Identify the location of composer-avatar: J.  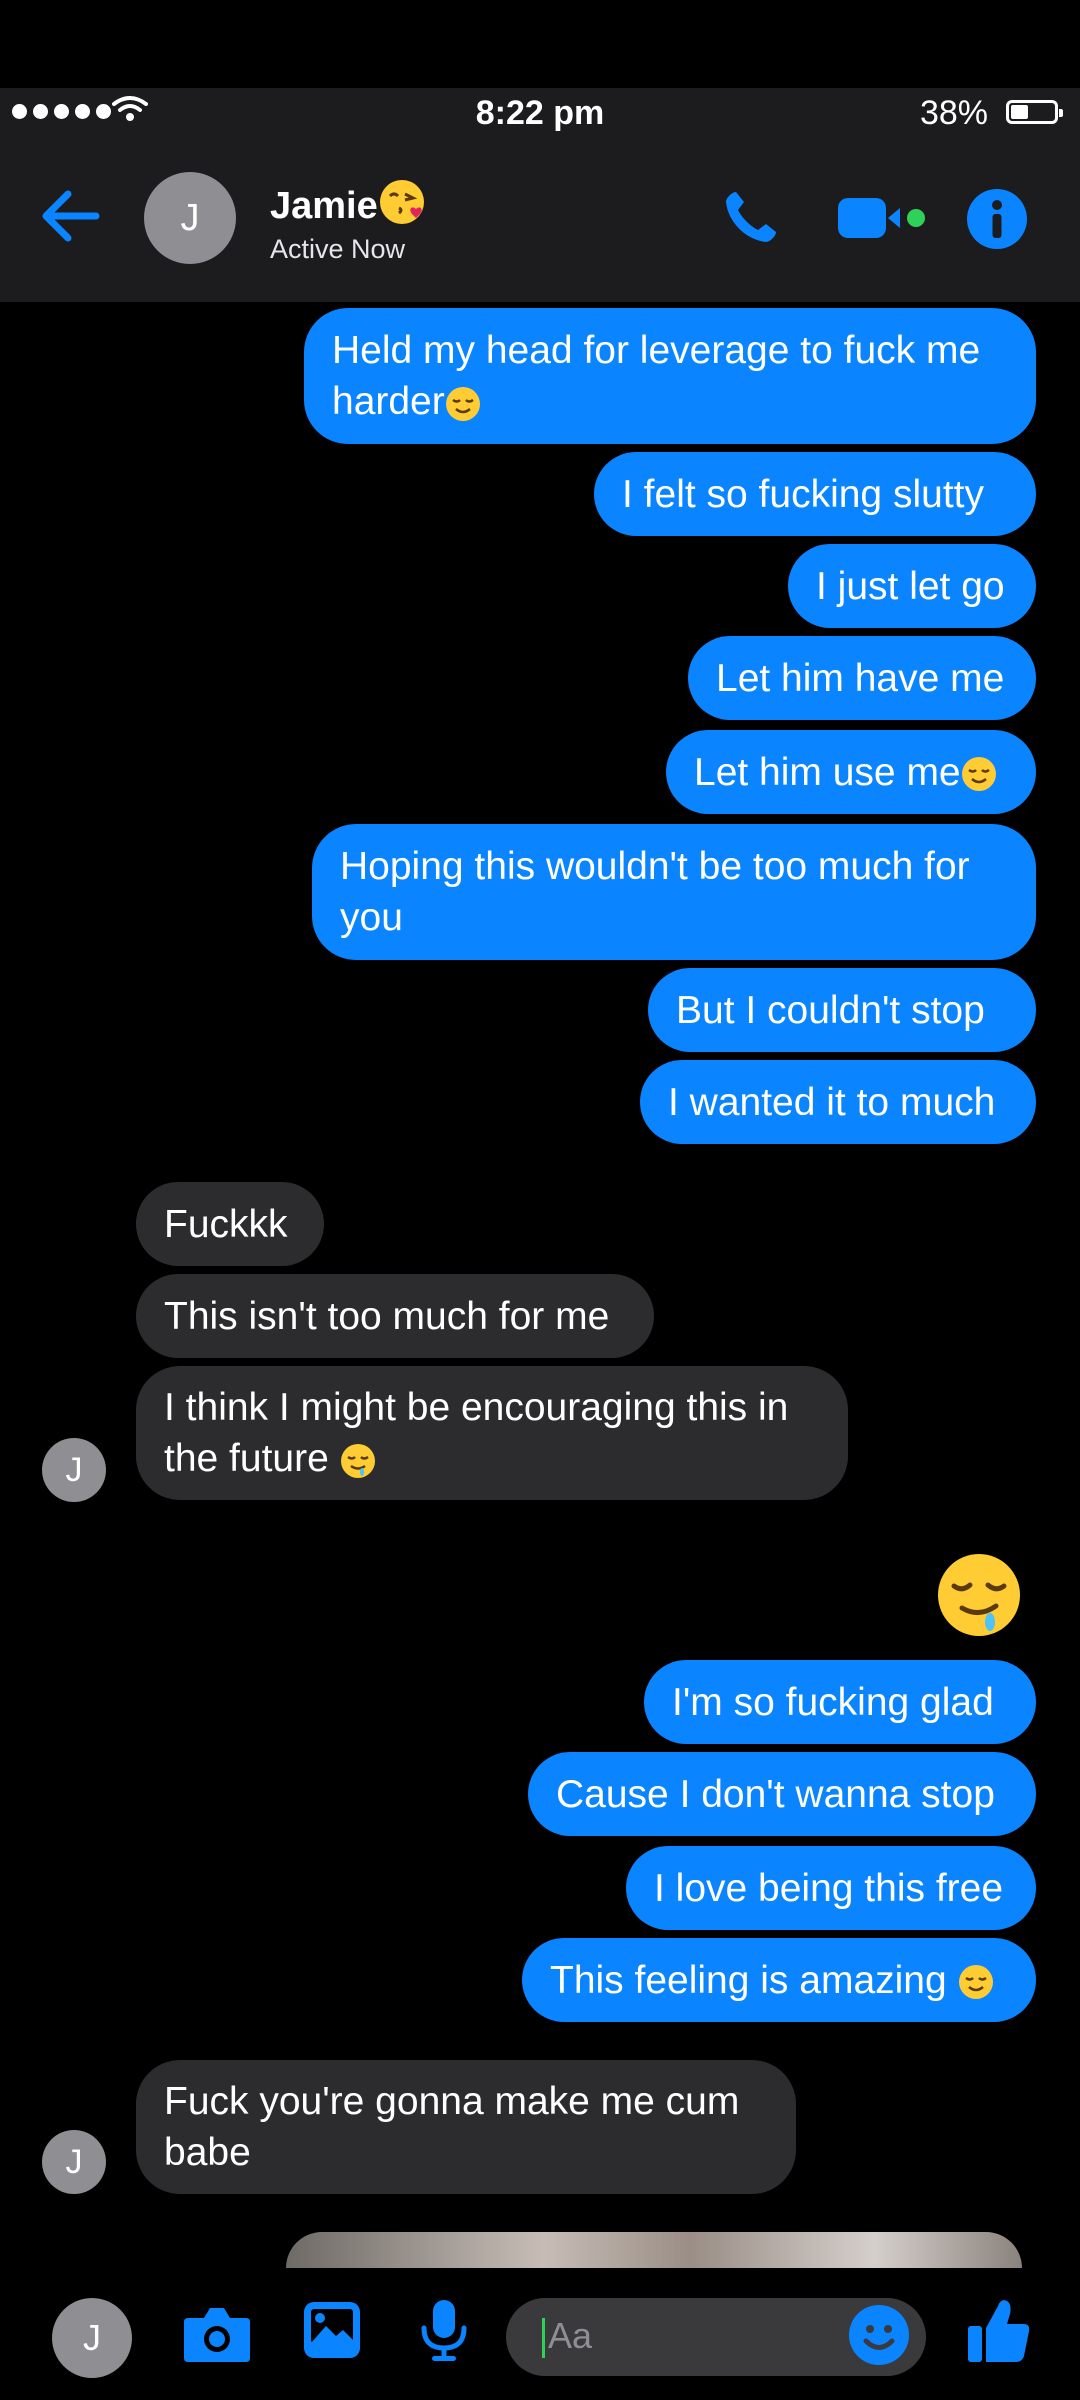
(92, 2338).